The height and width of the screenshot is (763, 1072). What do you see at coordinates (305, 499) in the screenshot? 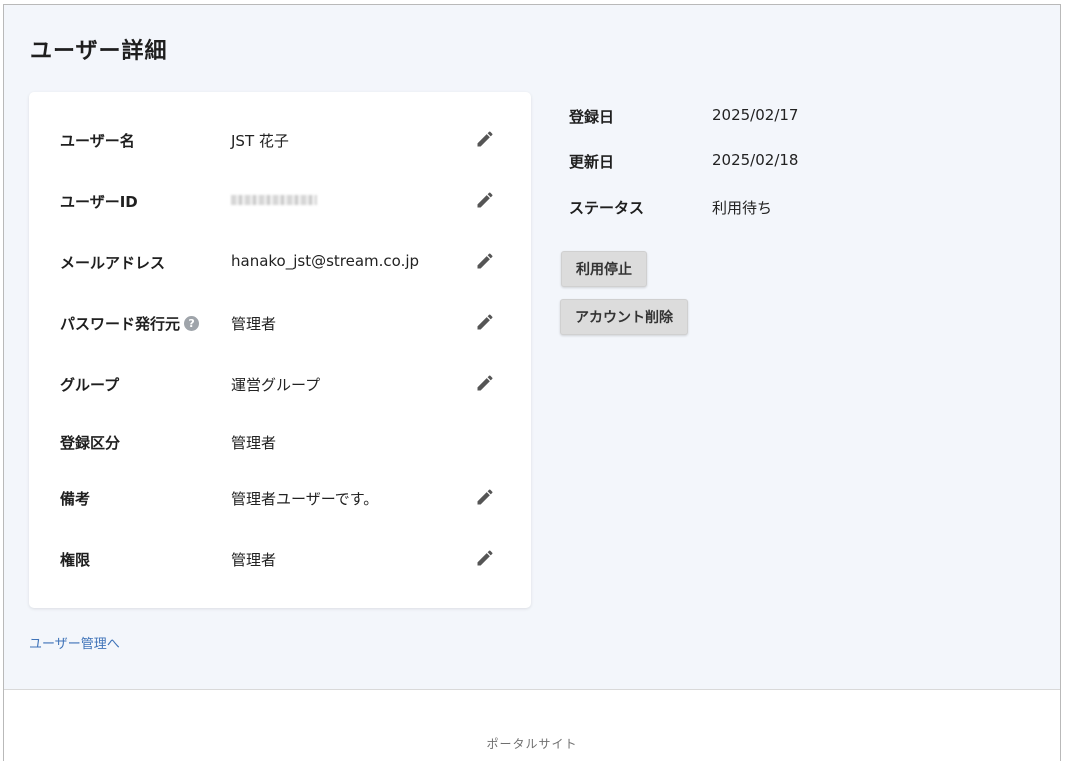
I see `detail-value: 管理者ユーザーです。` at bounding box center [305, 499].